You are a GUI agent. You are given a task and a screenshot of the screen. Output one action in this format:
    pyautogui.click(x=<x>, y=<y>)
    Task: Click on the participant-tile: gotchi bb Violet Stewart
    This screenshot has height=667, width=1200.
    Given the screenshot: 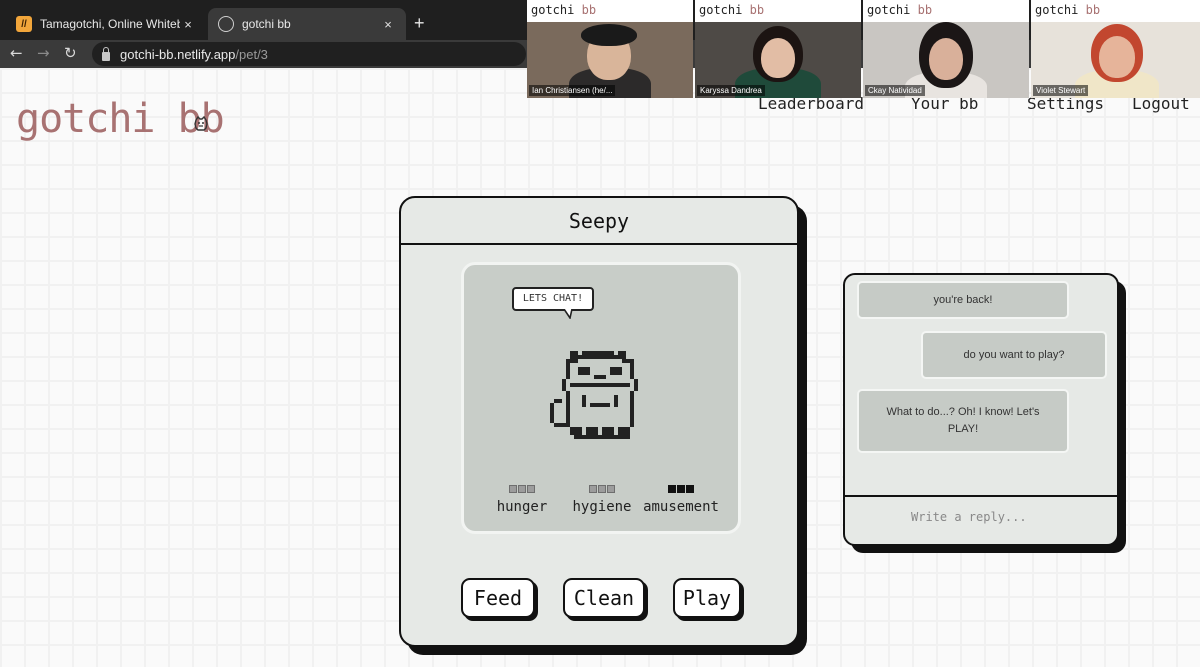 What is the action you would take?
    pyautogui.click(x=1115, y=49)
    